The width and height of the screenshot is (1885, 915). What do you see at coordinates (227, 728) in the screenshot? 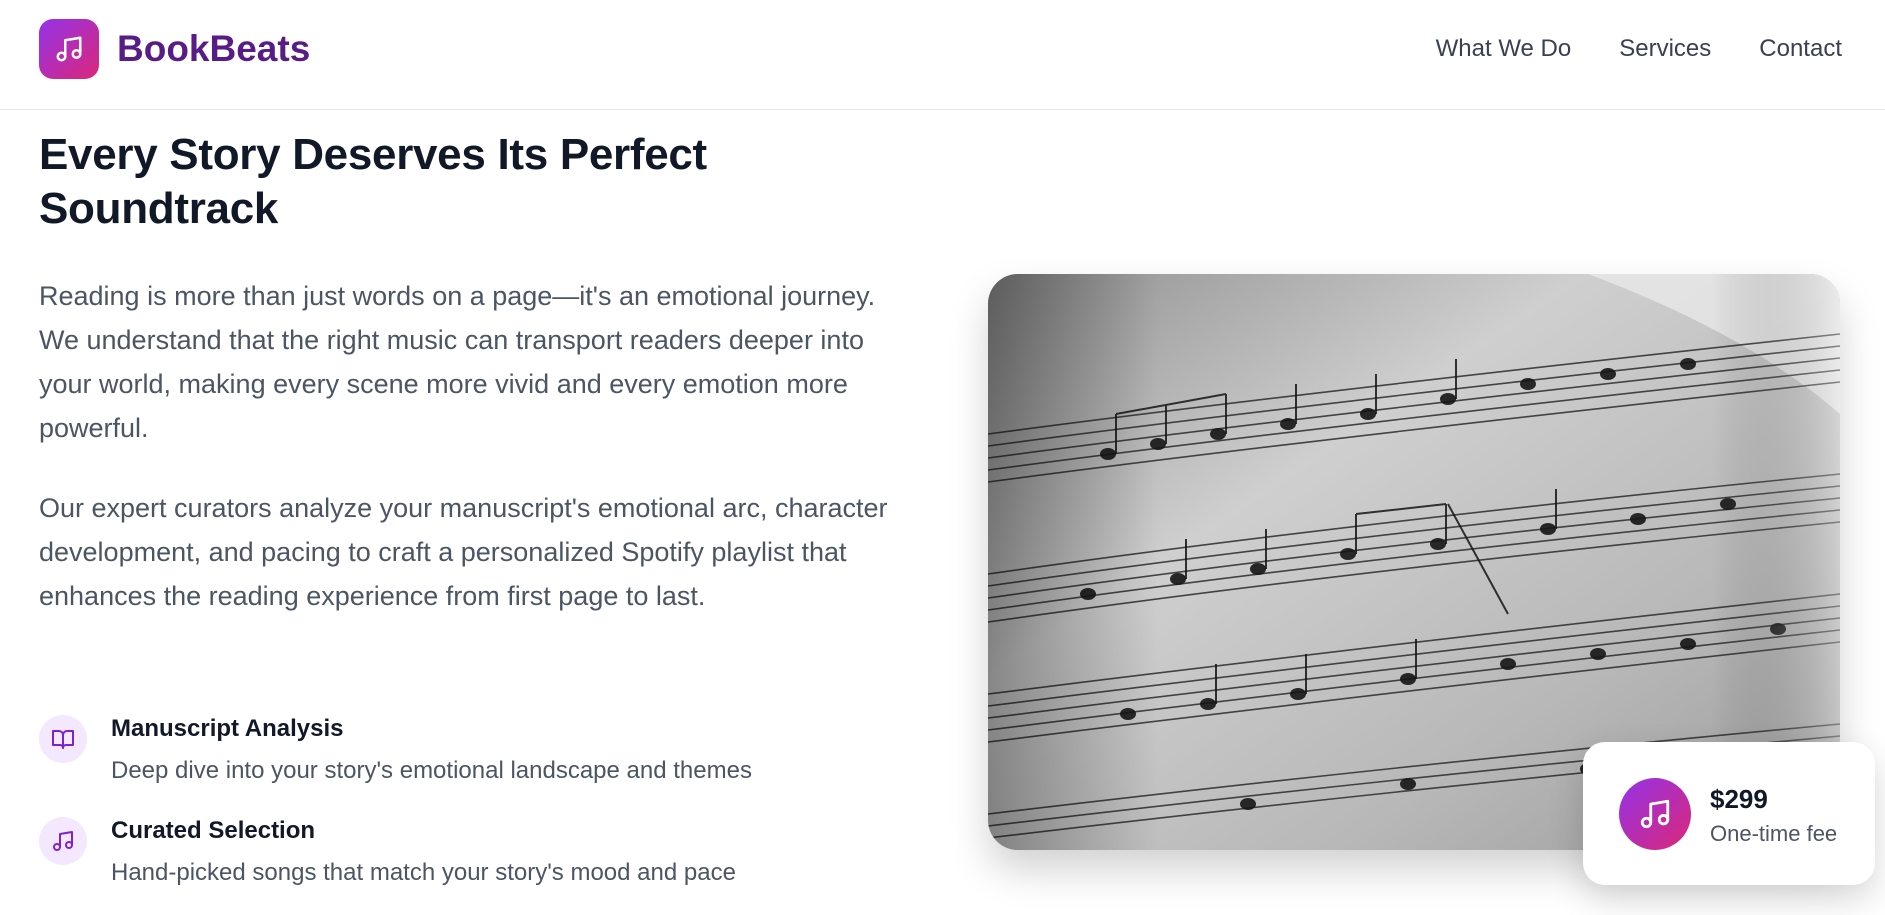
I see `feature-title: Manuscript Analysis` at bounding box center [227, 728].